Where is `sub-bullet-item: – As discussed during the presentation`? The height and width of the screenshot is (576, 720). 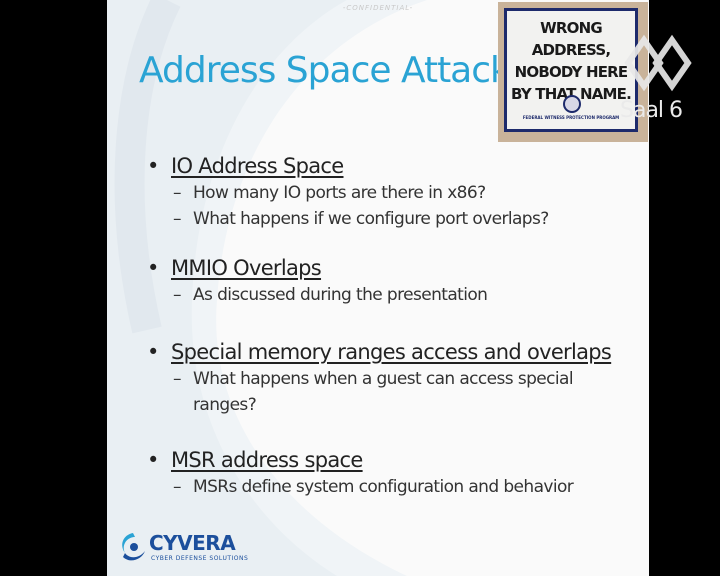 sub-bullet-item: – As discussed during the presentation is located at coordinates (330, 295).